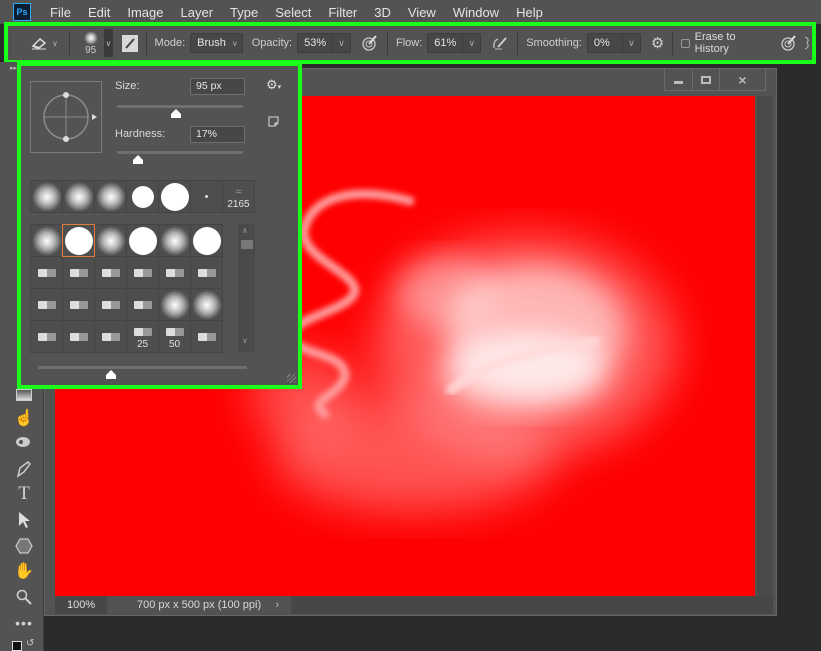 The height and width of the screenshot is (651, 821). What do you see at coordinates (24, 443) in the screenshot?
I see `dodge-tool` at bounding box center [24, 443].